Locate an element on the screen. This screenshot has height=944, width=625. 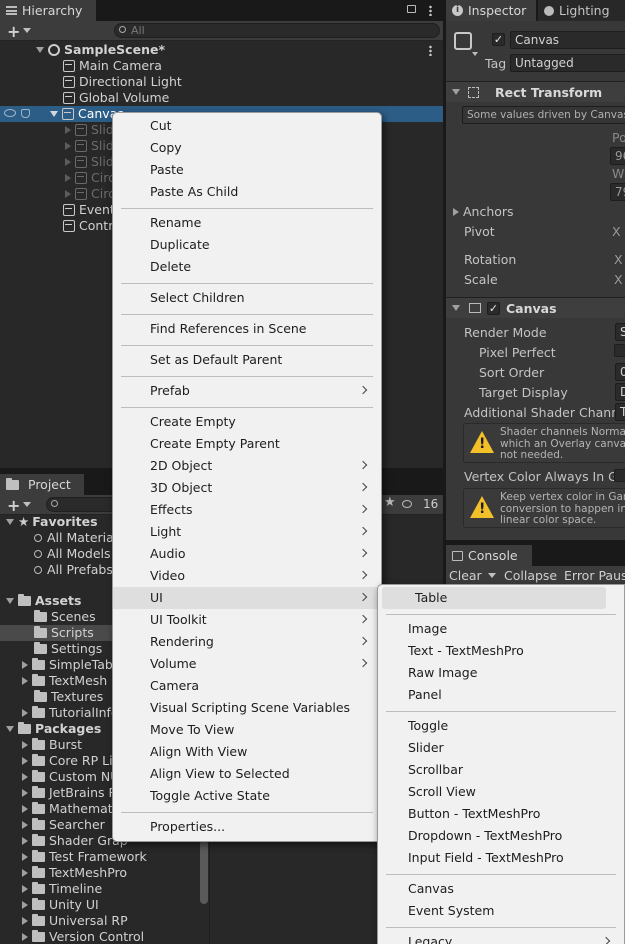
submenu-item-event-system: Event System is located at coordinates (501, 911).